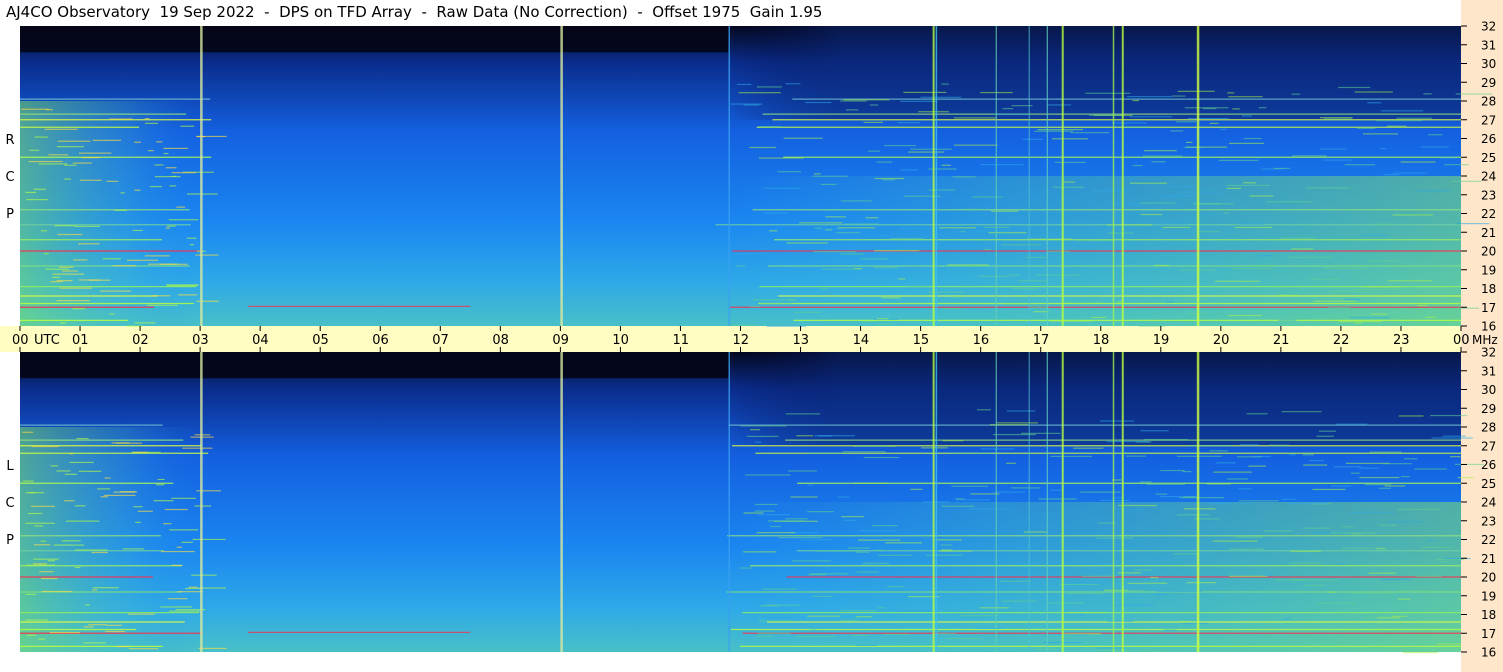 The image size is (1503, 672). Describe the element at coordinates (981, 340) in the screenshot. I see `time-tick-label-16: 16` at that location.